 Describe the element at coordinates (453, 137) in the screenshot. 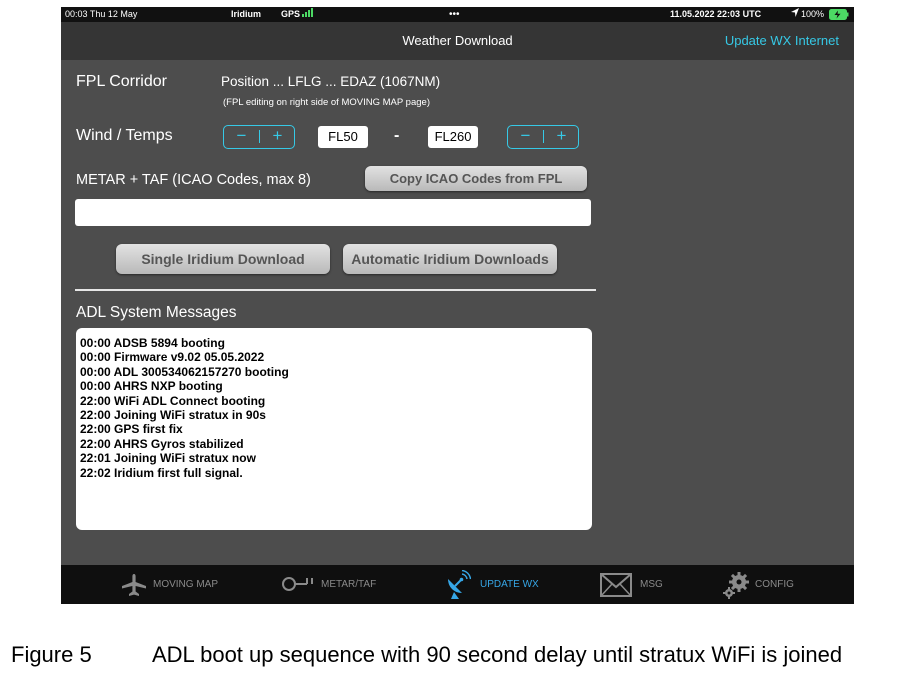

I see `upper-flight-level: FL260` at that location.